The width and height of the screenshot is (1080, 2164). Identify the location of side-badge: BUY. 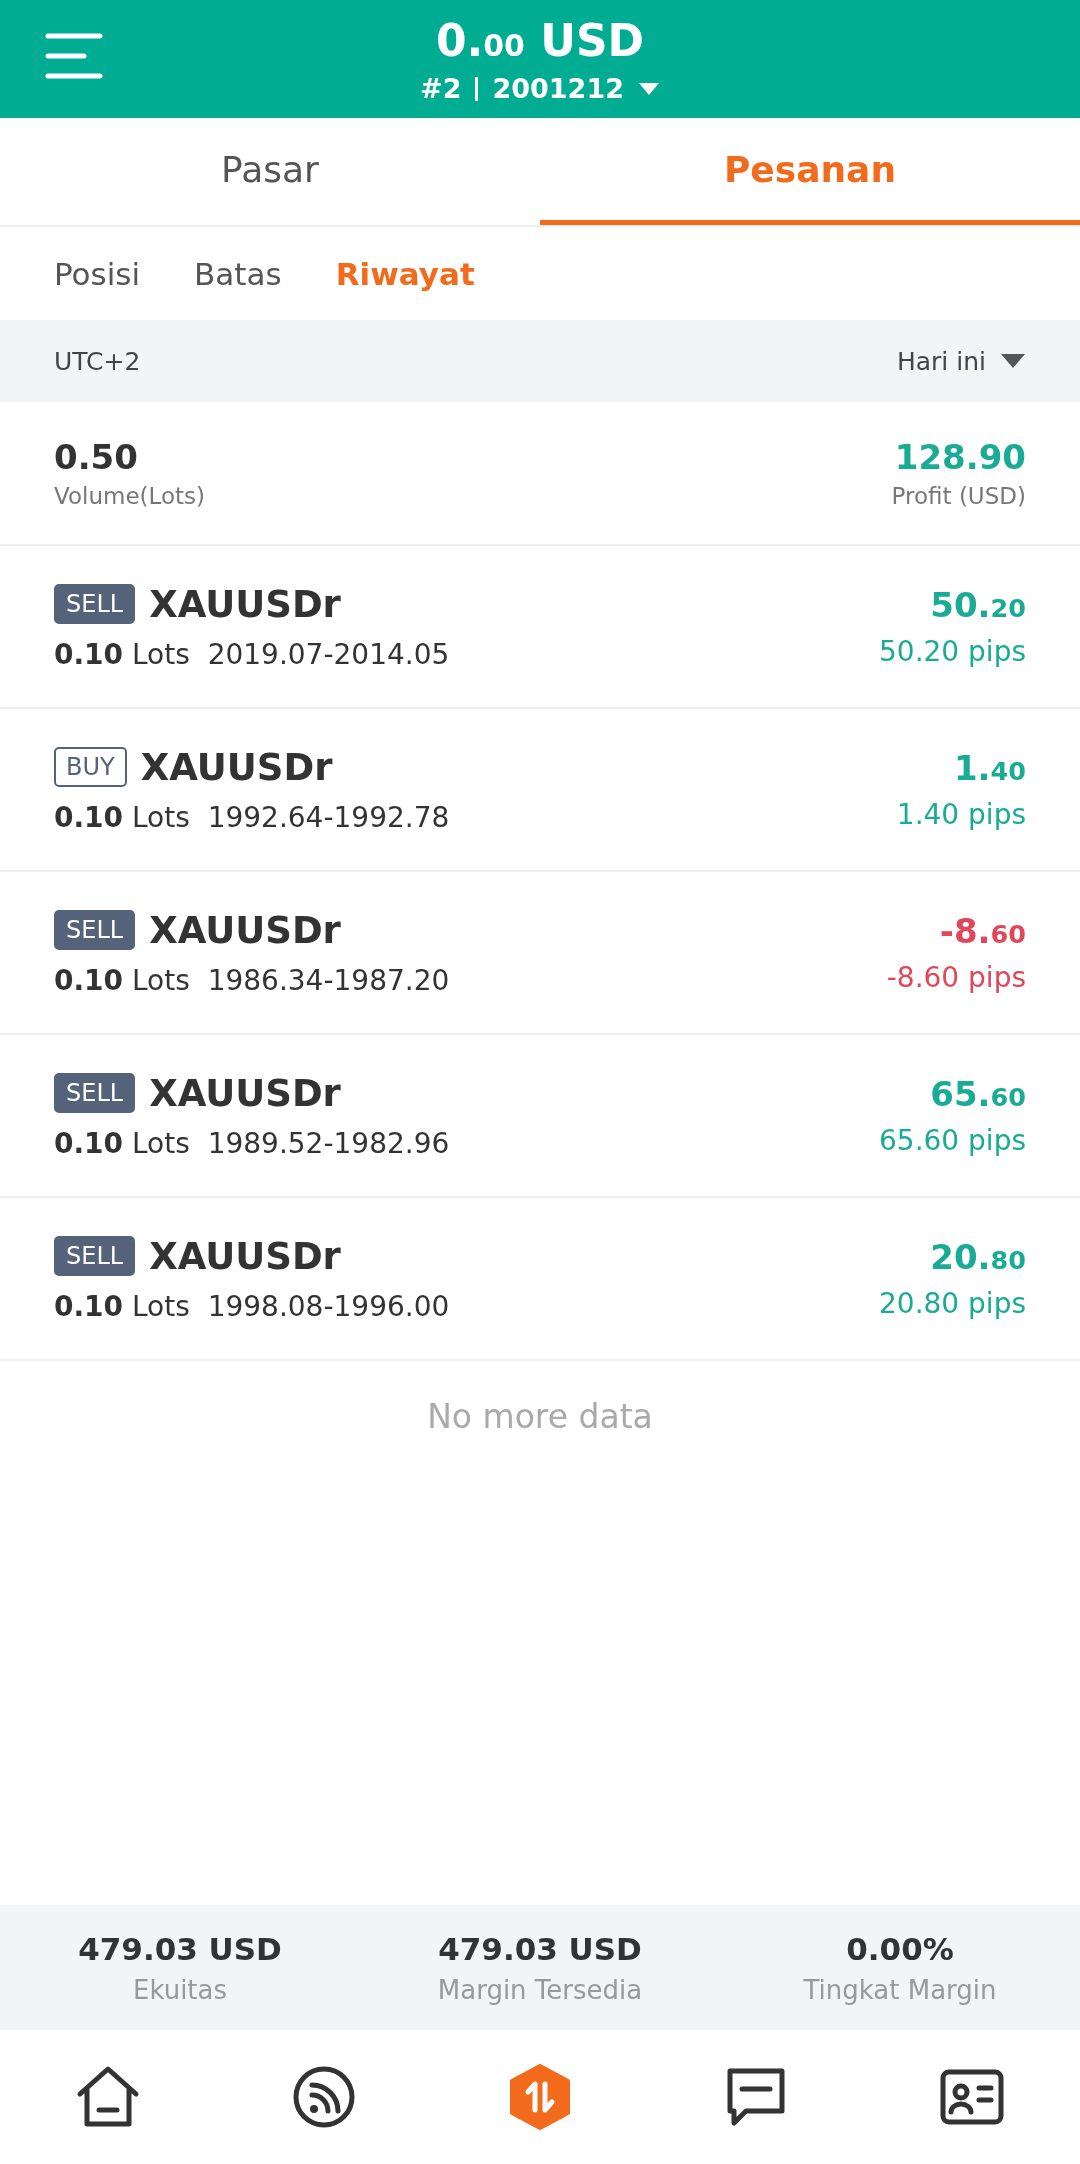
(90, 767).